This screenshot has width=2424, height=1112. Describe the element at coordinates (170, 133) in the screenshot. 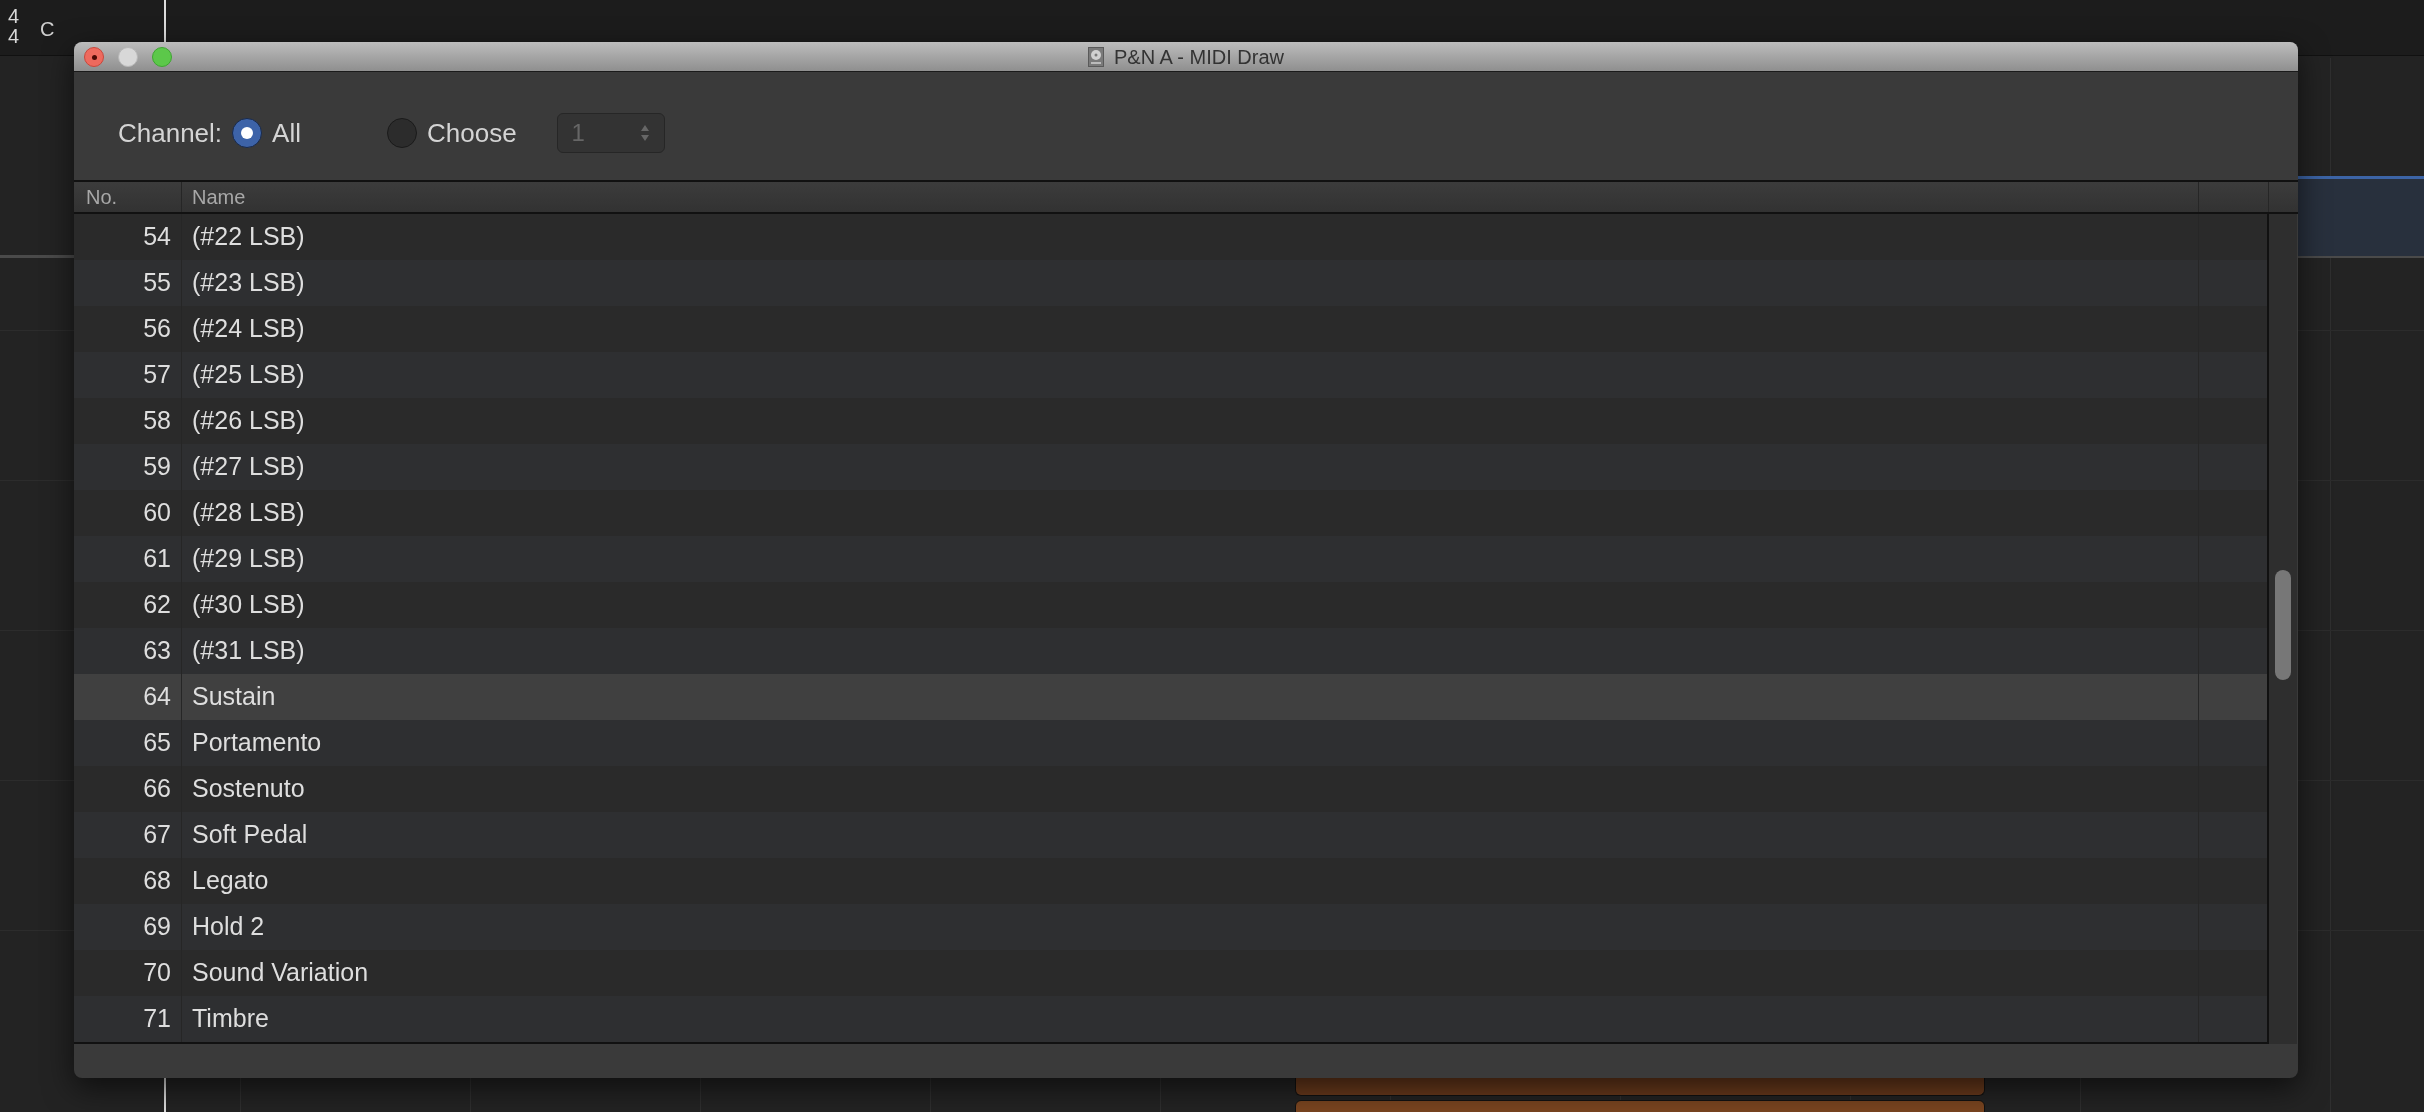

I see `channel-label: Channel:` at that location.